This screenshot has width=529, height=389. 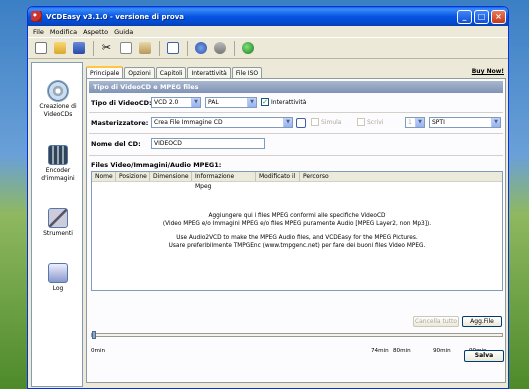 I want to click on tab-principale: Principale, so click(x=105, y=72).